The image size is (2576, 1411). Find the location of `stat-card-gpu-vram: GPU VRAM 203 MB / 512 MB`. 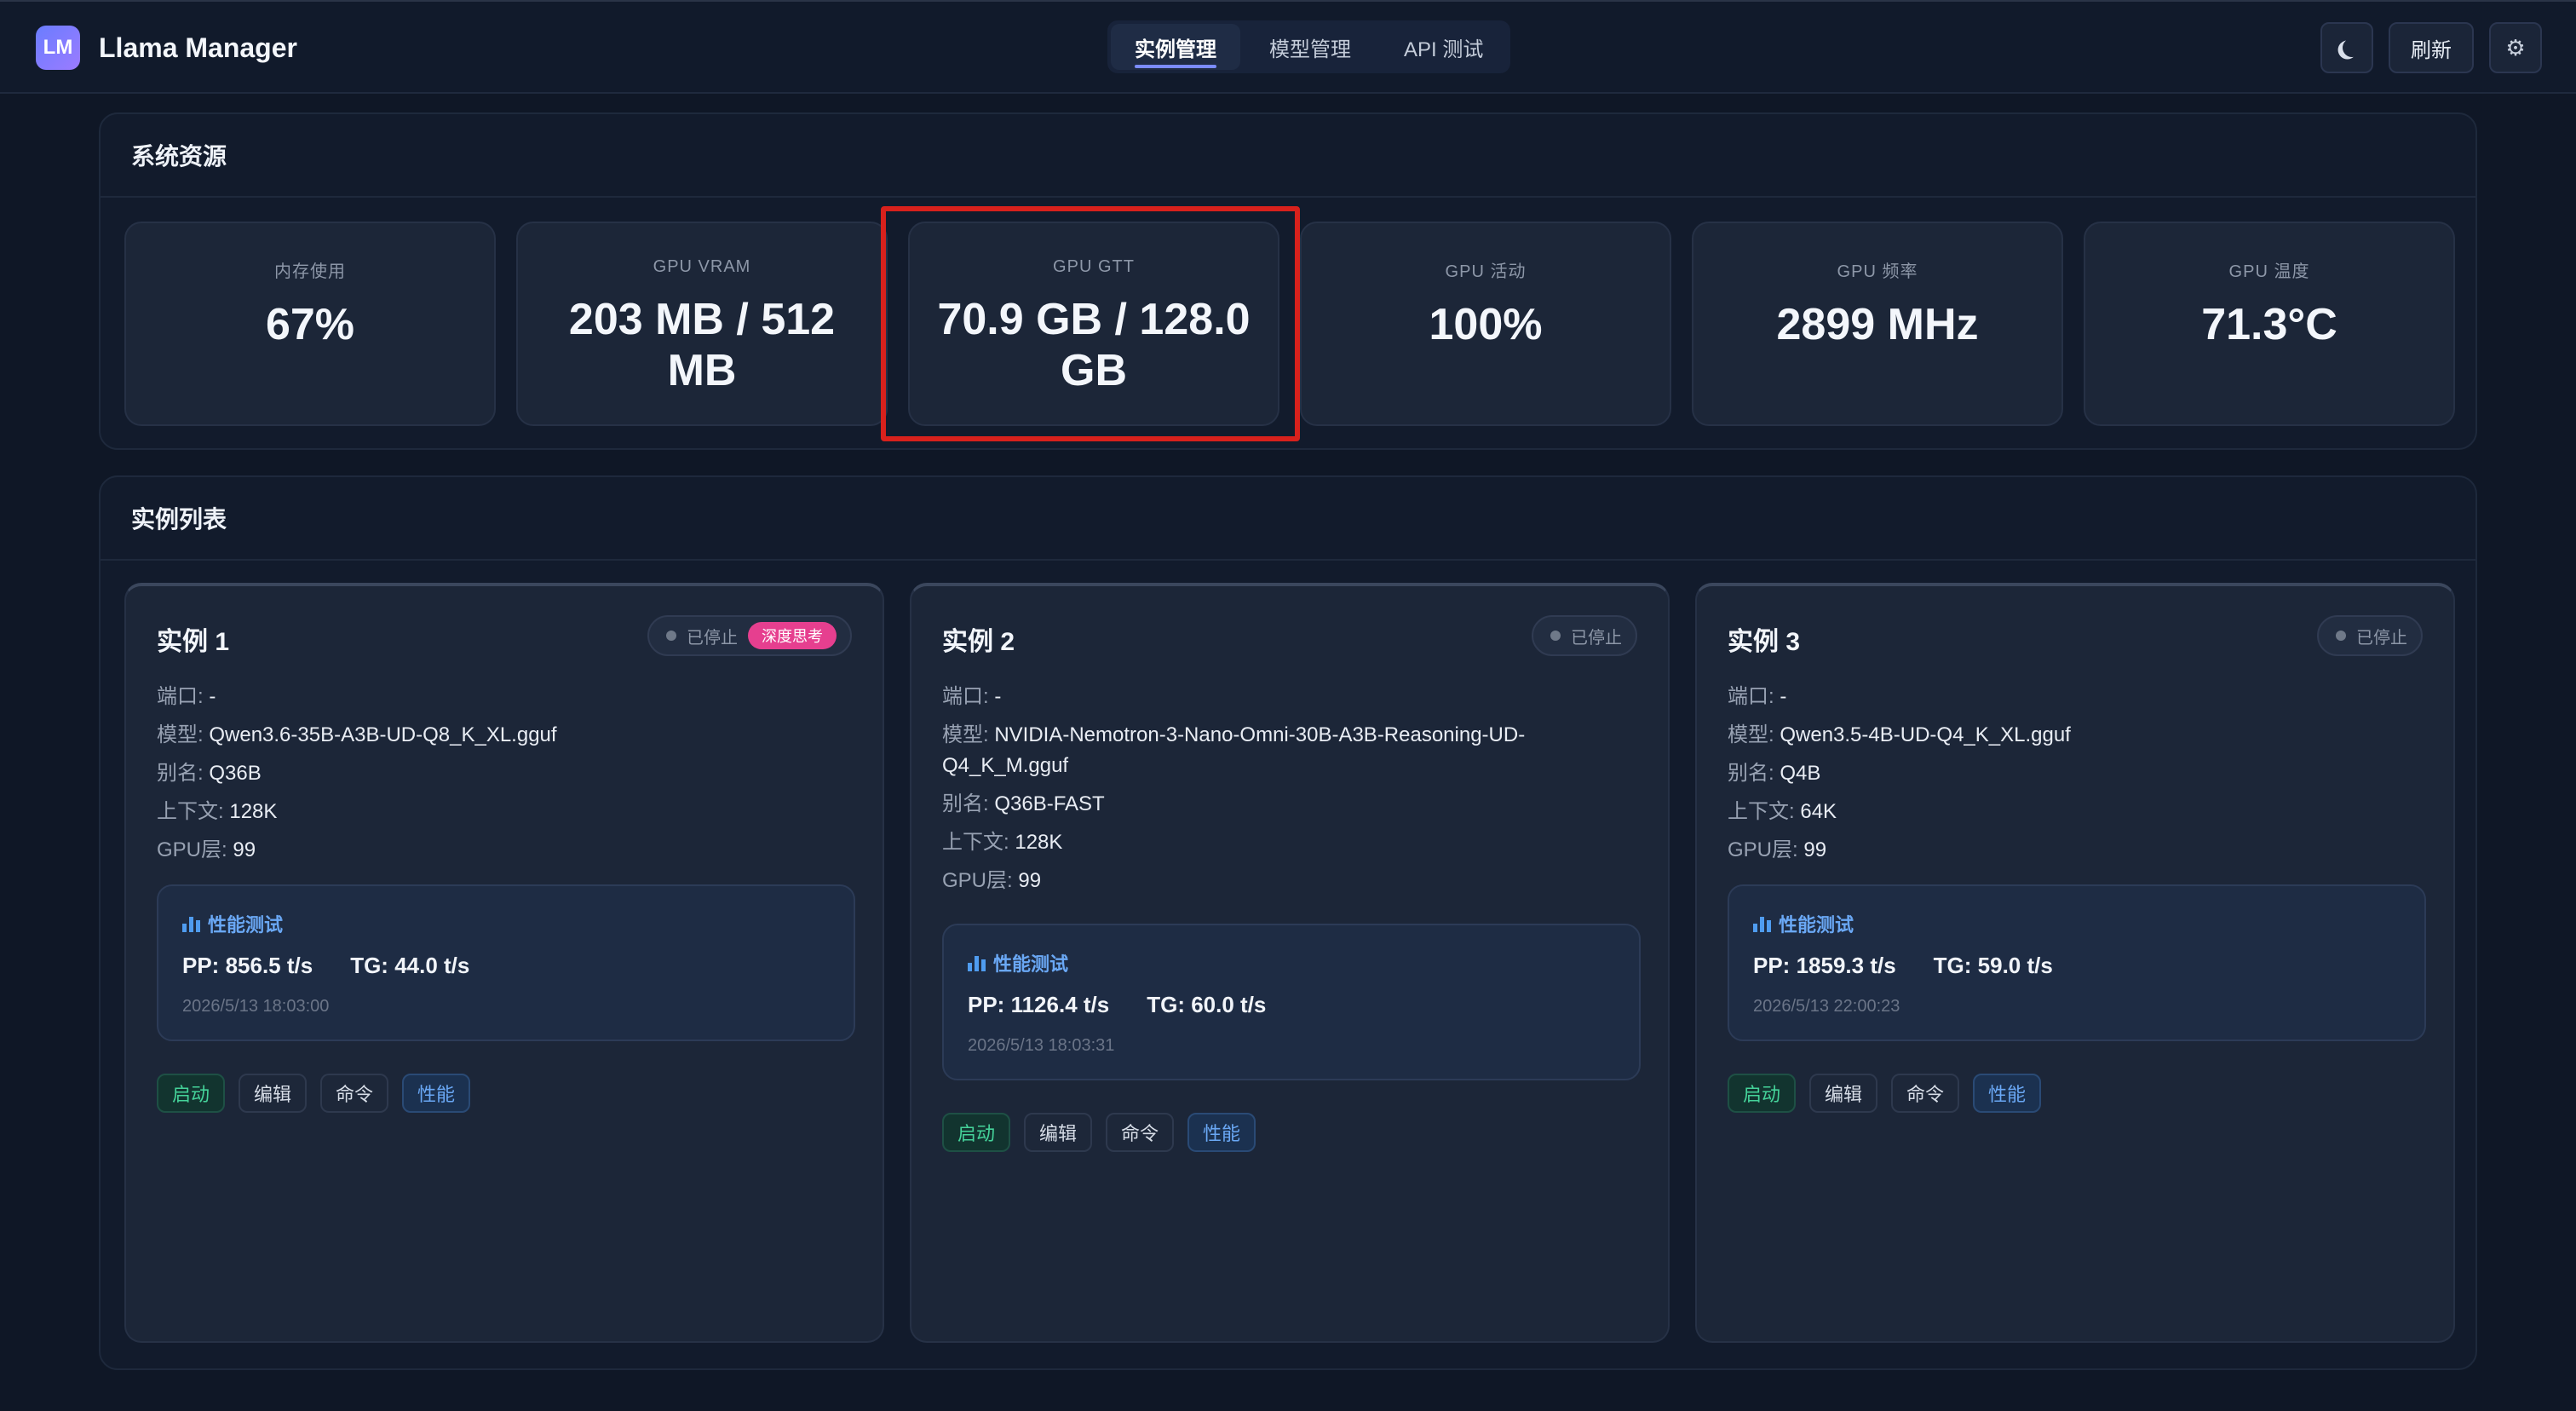

stat-card-gpu-vram: GPU VRAM 203 MB / 512 MB is located at coordinates (702, 324).